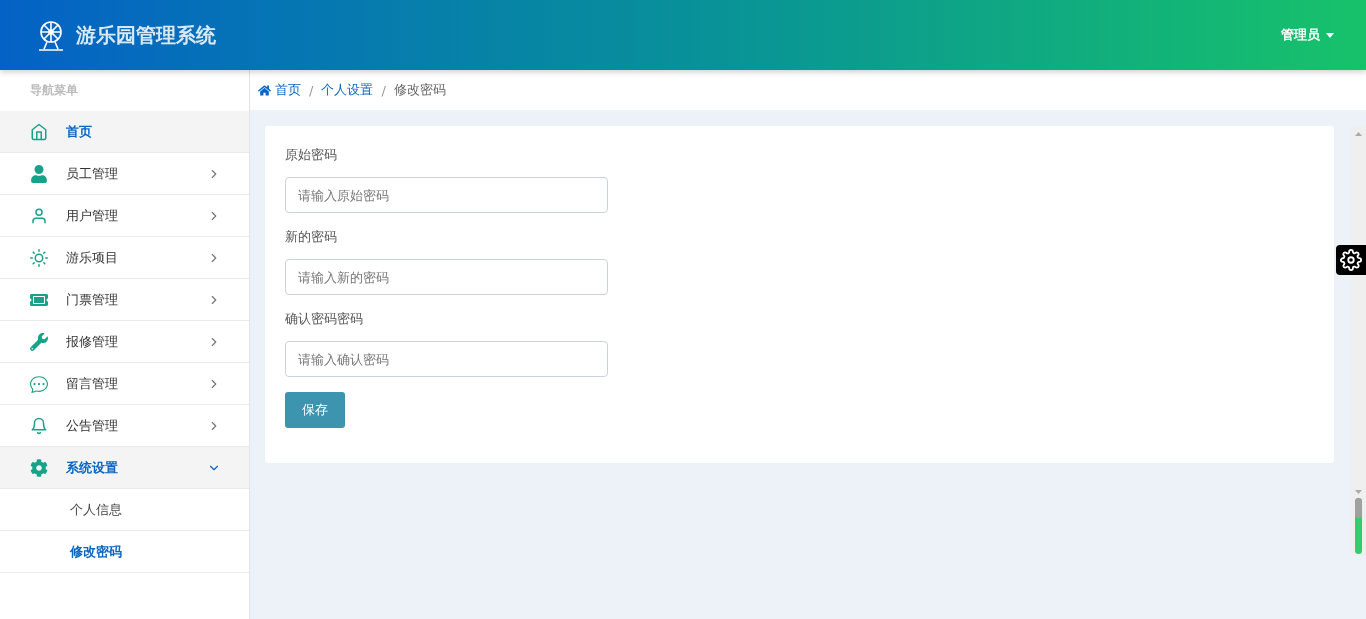 Image resolution: width=1366 pixels, height=619 pixels. I want to click on field-label: 确认密码密码, so click(324, 319).